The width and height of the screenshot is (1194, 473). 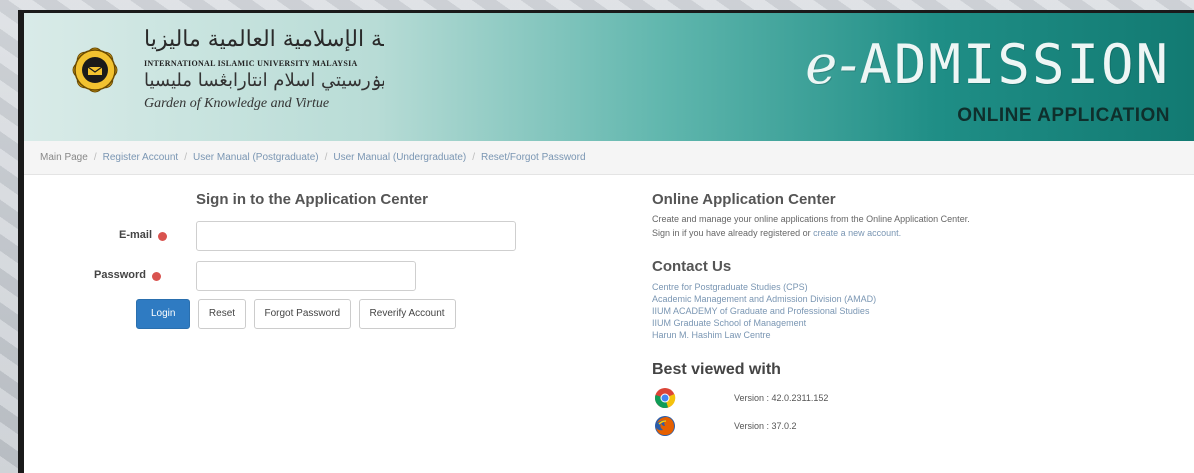 I want to click on contact-link-law-centre: Harun M. Hashim Law Centre, so click(x=922, y=335).